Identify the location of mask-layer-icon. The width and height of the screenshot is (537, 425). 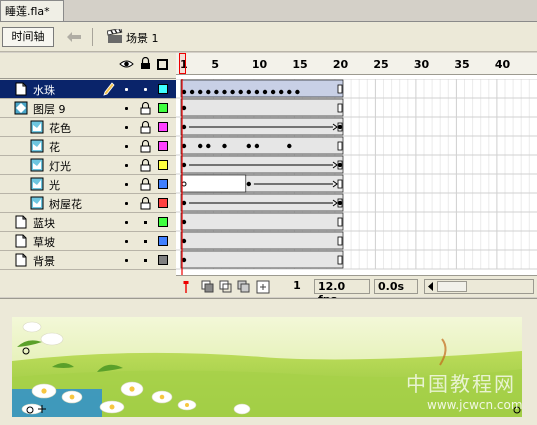
(21, 108).